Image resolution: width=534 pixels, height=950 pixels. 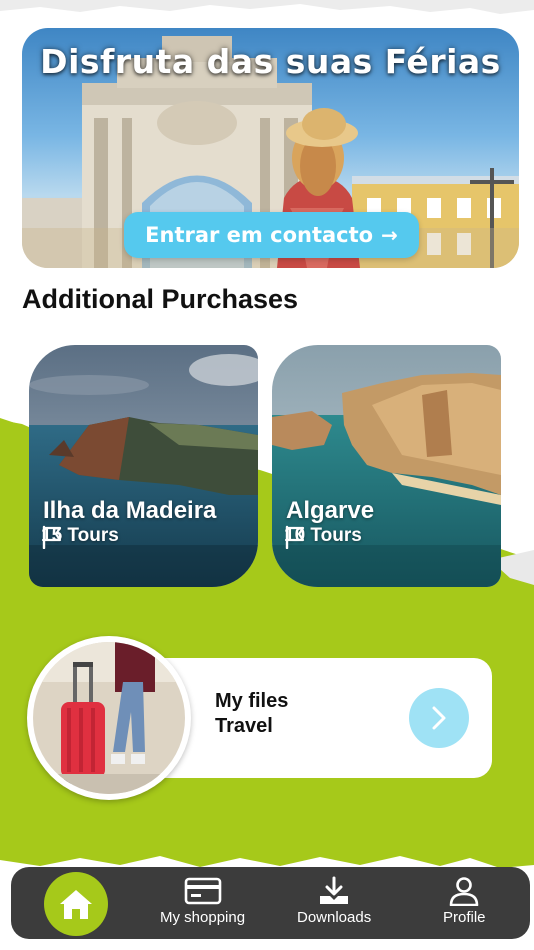 I want to click on suitcase-image, so click(x=109, y=718).